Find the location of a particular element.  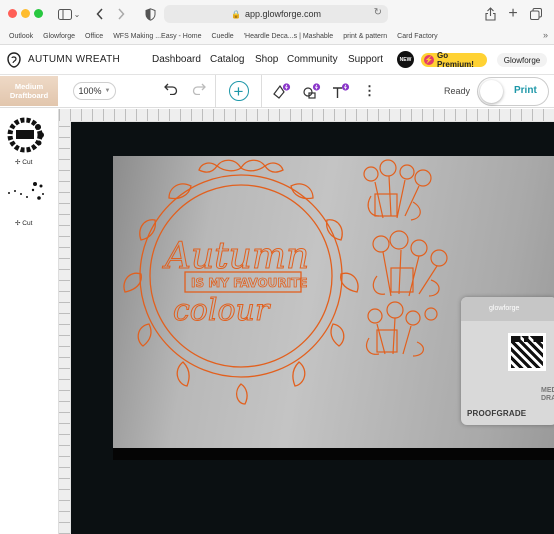

flower-sprig-bottom is located at coordinates (402, 329).